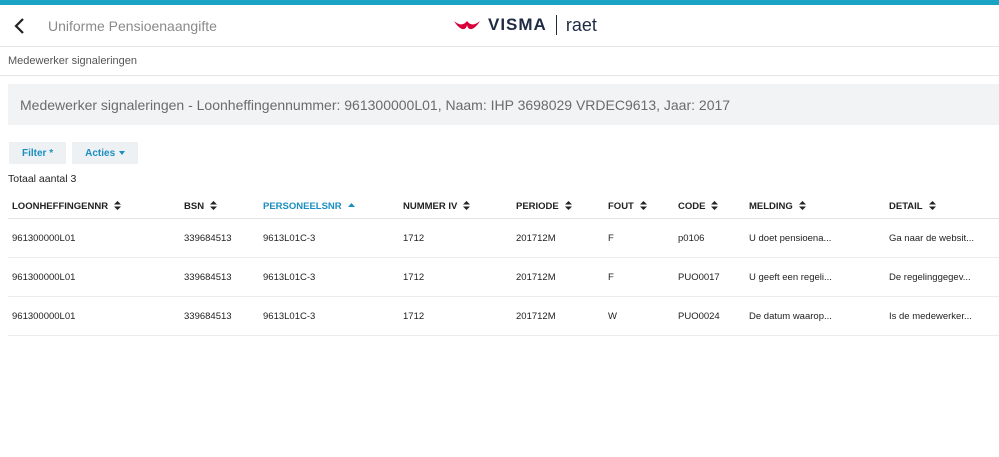  I want to click on visma-logo-icon, so click(467, 25).